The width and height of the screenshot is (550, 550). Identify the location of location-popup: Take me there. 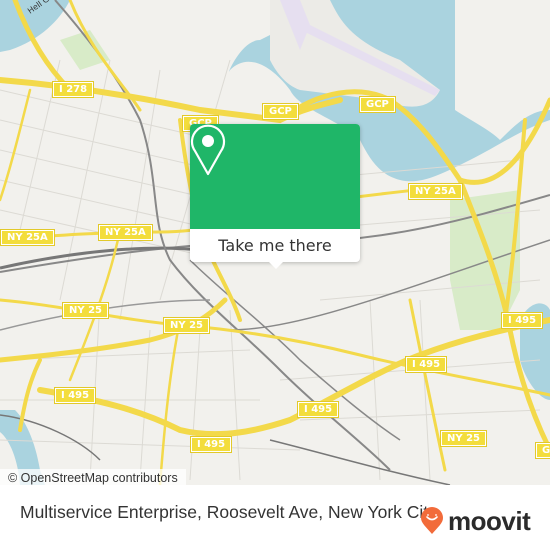
(275, 196).